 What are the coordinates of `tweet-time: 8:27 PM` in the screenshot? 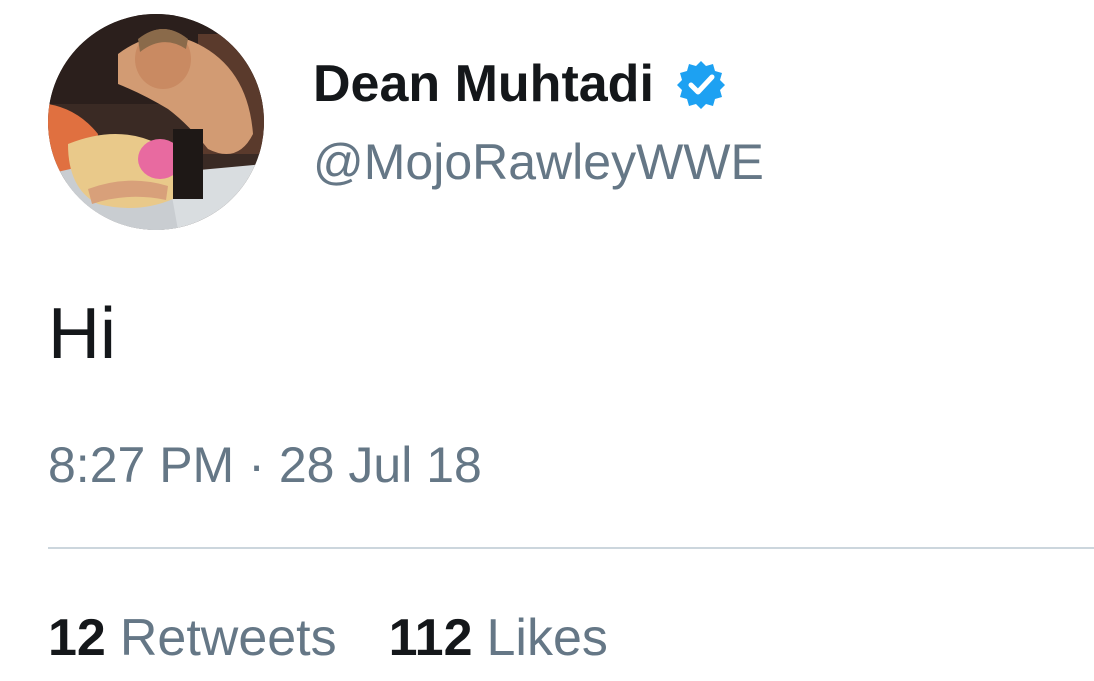 It's located at (141, 465).